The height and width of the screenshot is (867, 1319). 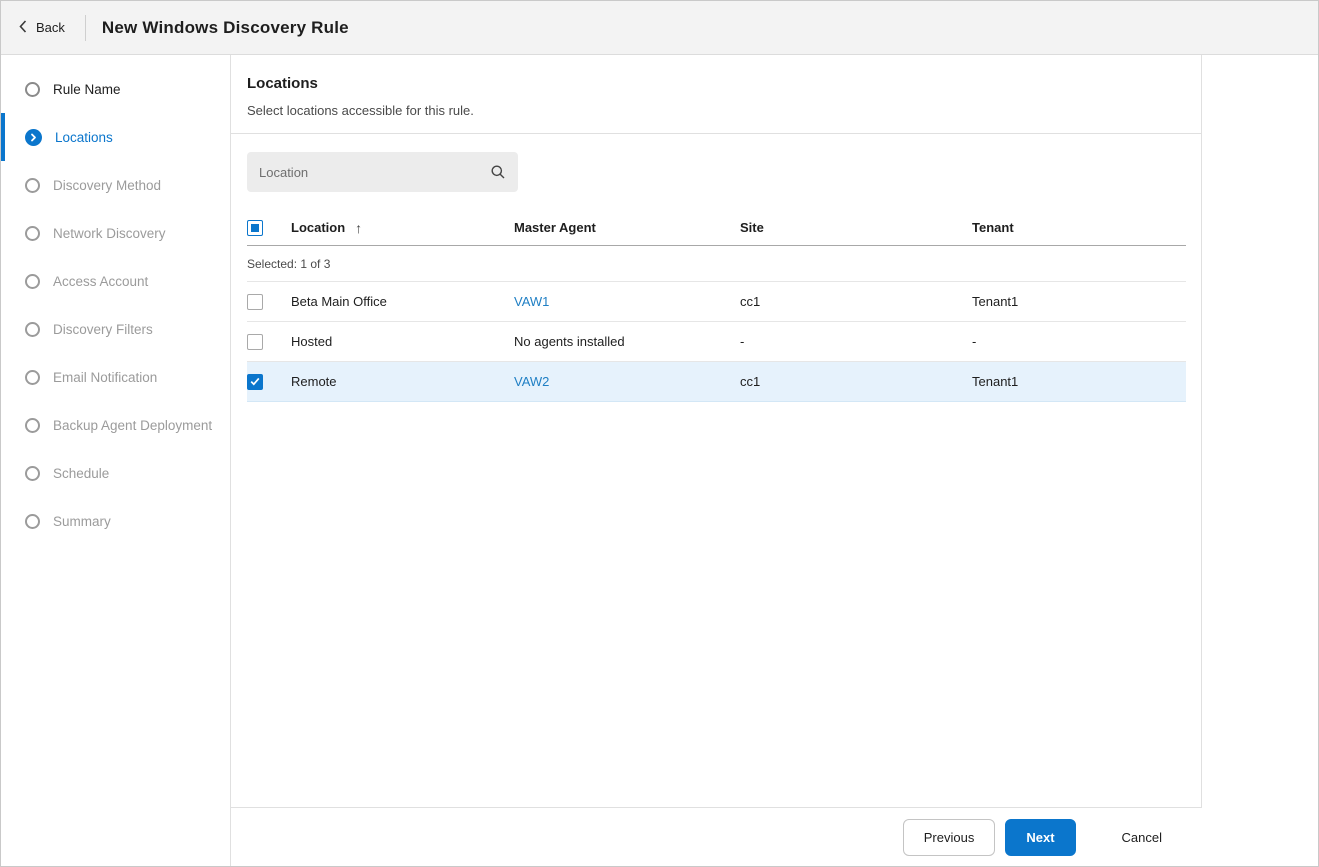 What do you see at coordinates (105, 377) in the screenshot?
I see `step-label: Email Notification` at bounding box center [105, 377].